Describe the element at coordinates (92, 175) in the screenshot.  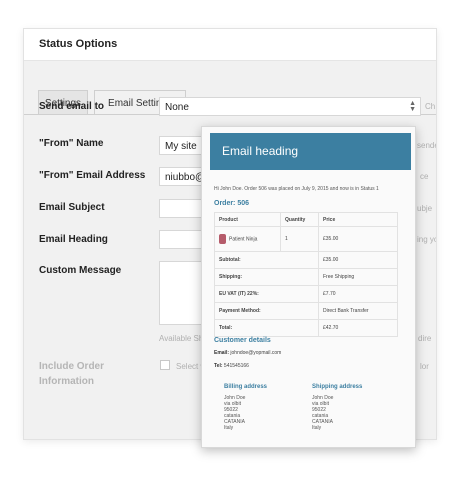
I see `from-email-label: "From" Email Address` at that location.